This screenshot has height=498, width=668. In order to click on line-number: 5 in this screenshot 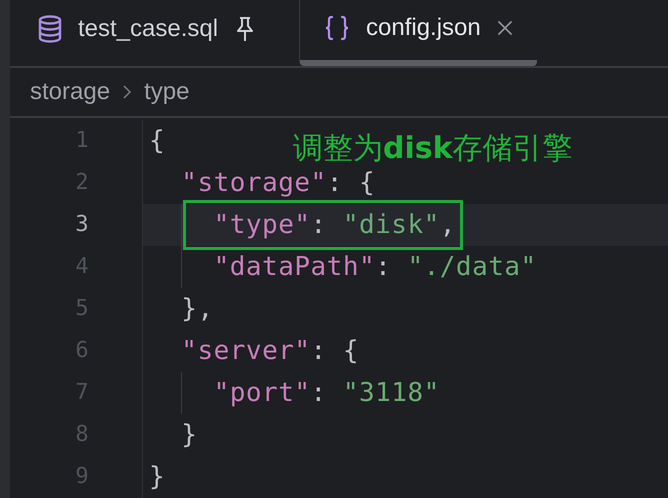, I will do `click(82, 309)`.